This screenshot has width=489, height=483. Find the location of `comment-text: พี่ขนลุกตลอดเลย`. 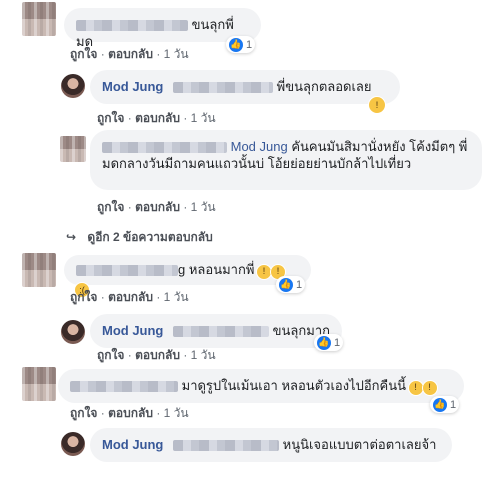

comment-text: พี่ขนลุกตลอดเลย is located at coordinates (324, 86).